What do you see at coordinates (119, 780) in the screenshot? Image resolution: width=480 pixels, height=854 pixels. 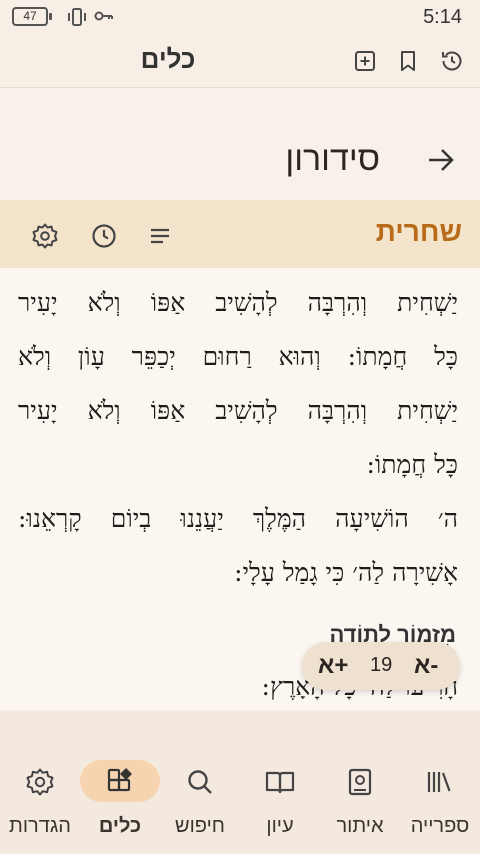 I see `tools-icon` at bounding box center [119, 780].